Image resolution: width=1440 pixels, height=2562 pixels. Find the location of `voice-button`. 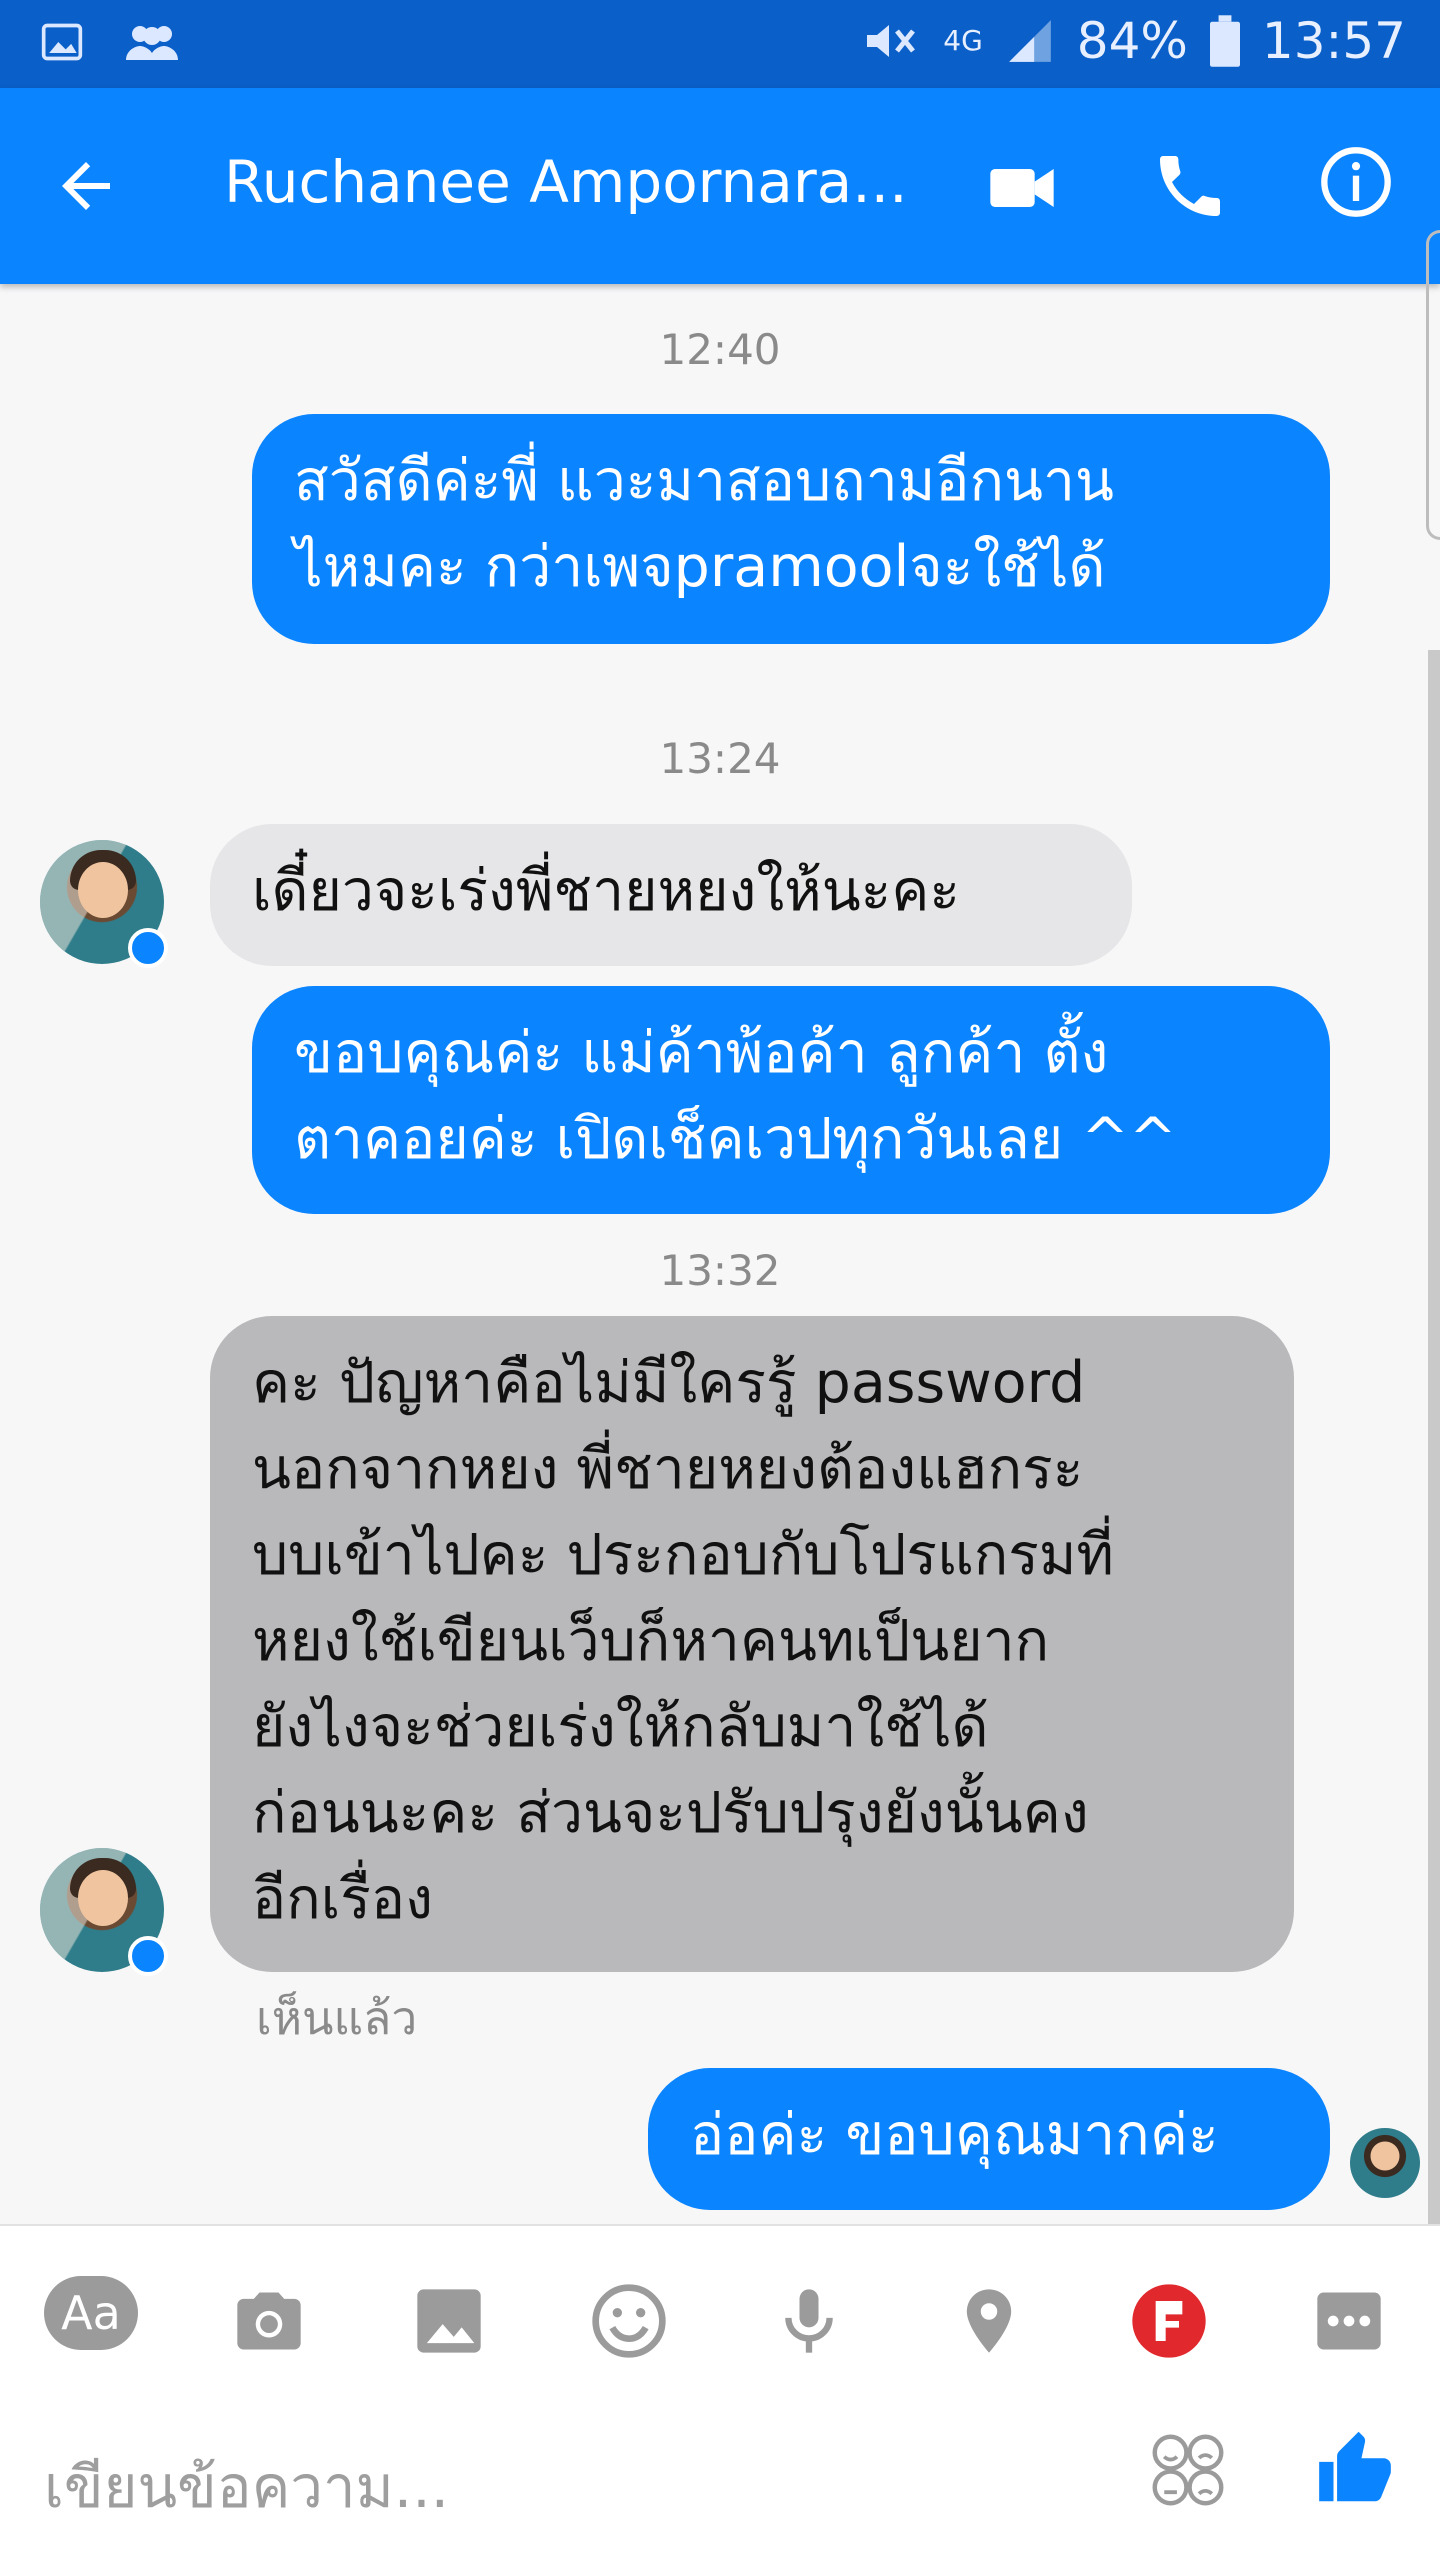

voice-button is located at coordinates (809, 2321).